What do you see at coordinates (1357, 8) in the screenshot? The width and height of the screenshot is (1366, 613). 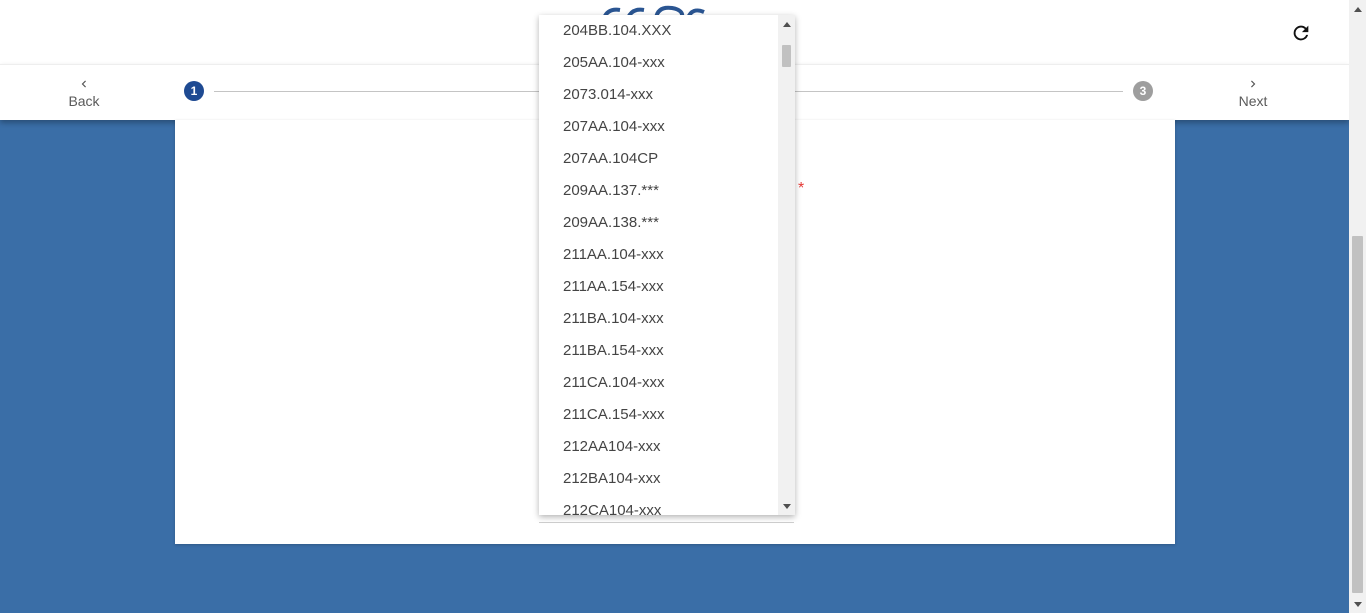 I see `page-scroll-up-icon` at bounding box center [1357, 8].